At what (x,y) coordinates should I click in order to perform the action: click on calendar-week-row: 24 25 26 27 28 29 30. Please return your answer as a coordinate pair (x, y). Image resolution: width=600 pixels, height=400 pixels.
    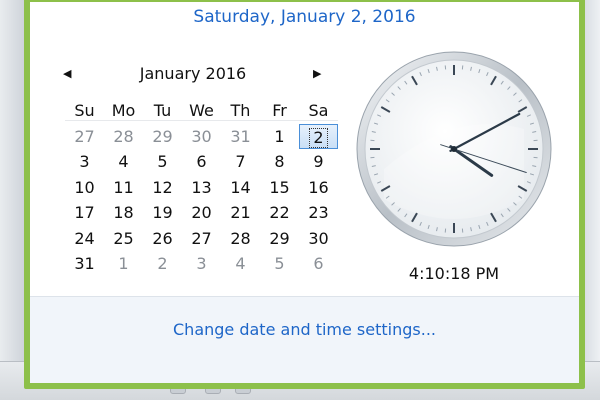
    Looking at the image, I should click on (201, 239).